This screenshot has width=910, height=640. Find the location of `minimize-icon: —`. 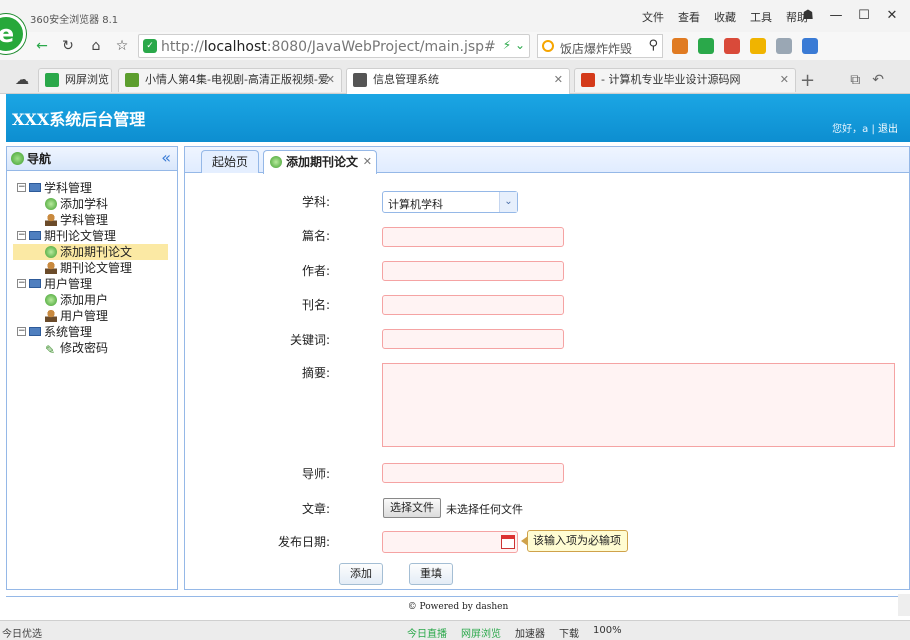

minimize-icon: — is located at coordinates (836, 16).